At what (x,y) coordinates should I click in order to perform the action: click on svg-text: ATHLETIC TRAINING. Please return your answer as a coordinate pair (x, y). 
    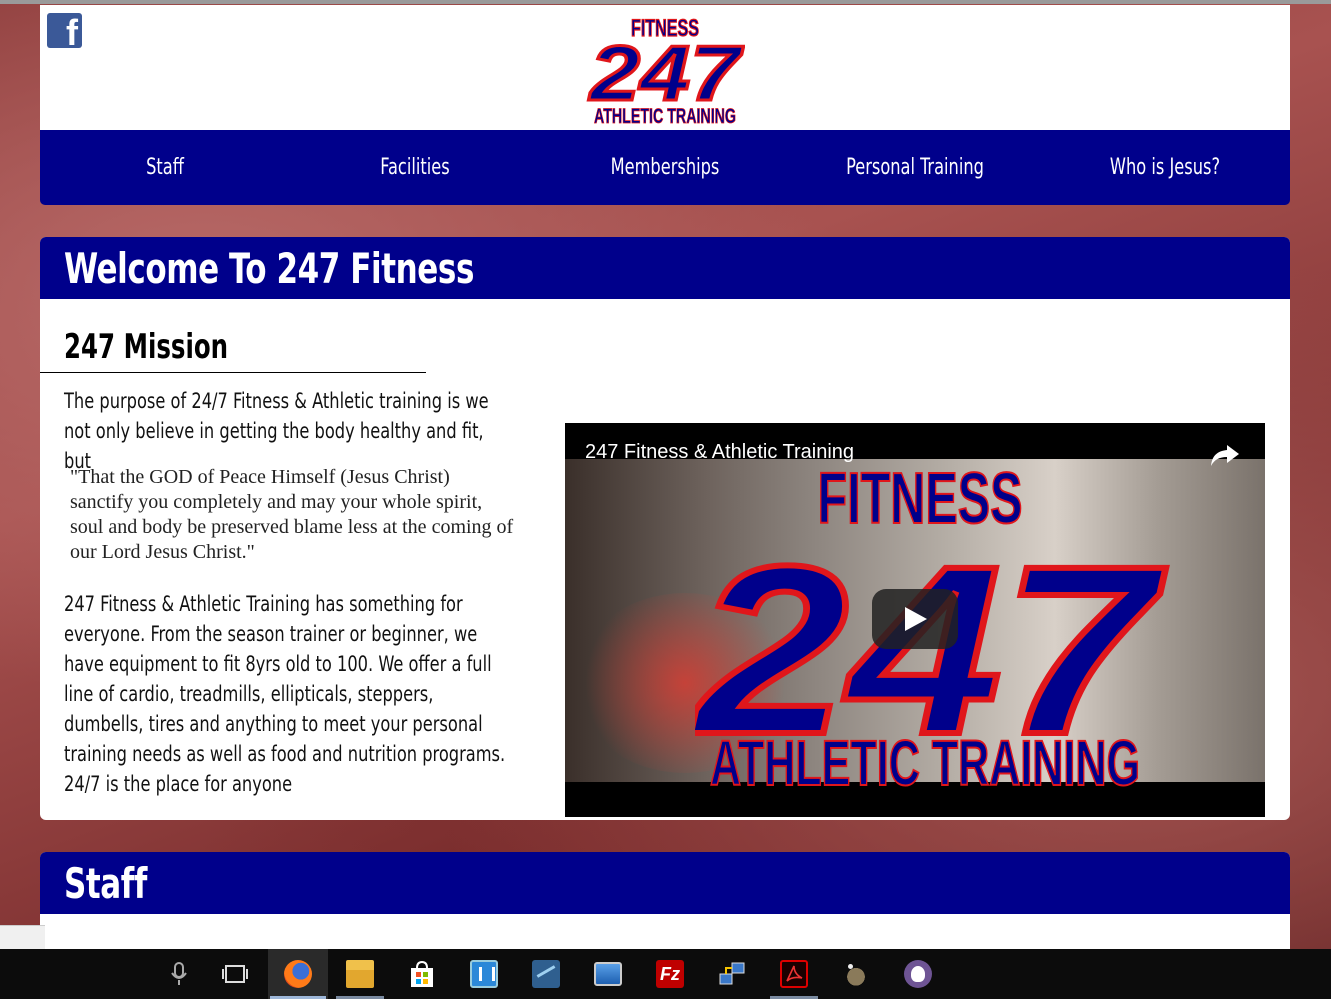
    Looking at the image, I should click on (925, 762).